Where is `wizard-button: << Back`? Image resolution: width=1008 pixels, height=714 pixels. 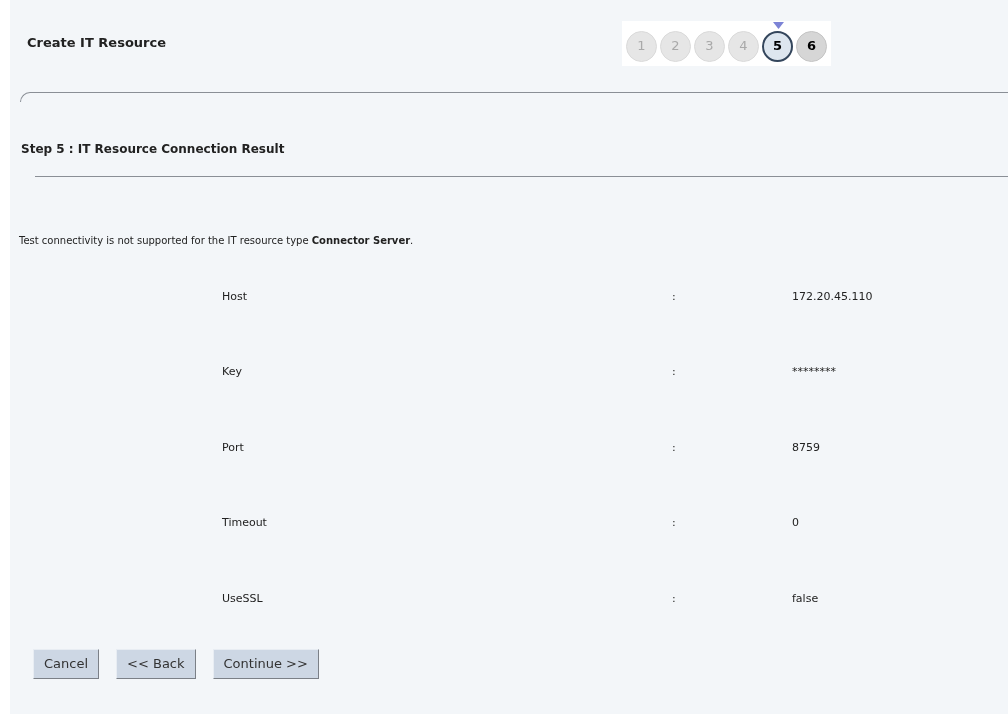
wizard-button: << Back is located at coordinates (156, 663).